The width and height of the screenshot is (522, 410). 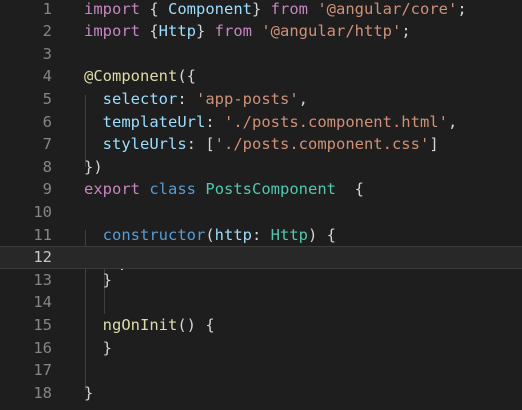 What do you see at coordinates (336, 121) in the screenshot?
I see `code-token: './posts.component.html'` at bounding box center [336, 121].